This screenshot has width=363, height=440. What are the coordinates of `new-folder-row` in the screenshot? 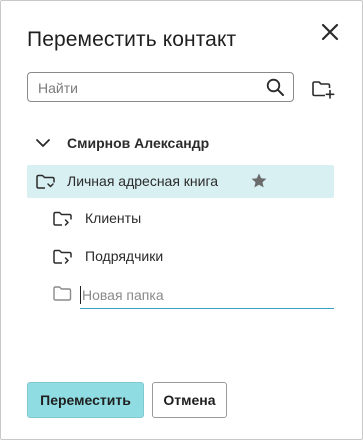 It's located at (193, 297).